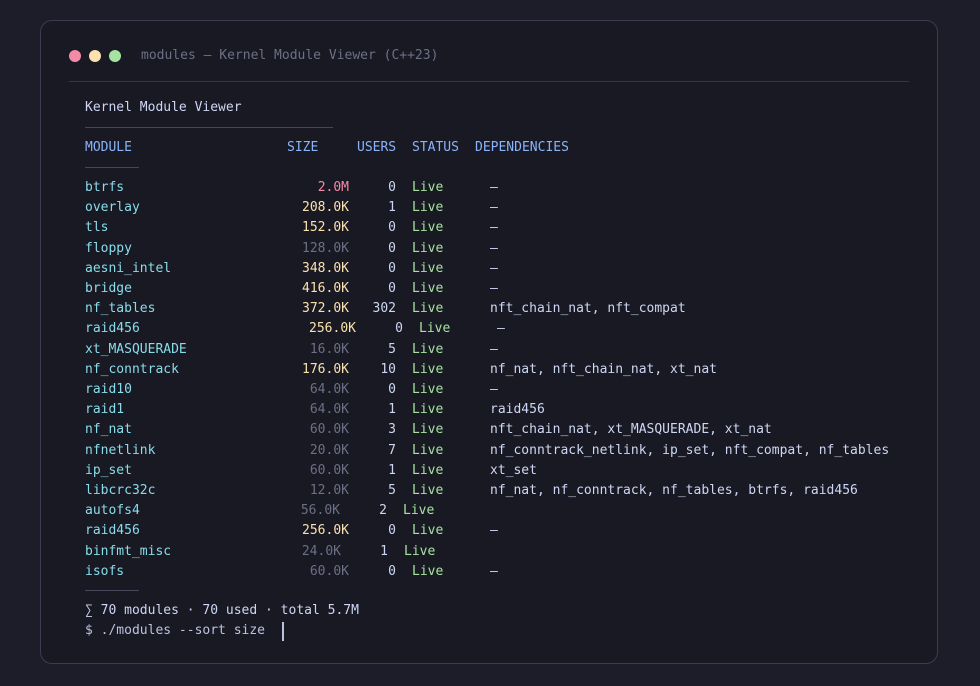 This screenshot has height=686, width=980. I want to click on module-name: isofs, so click(105, 571).